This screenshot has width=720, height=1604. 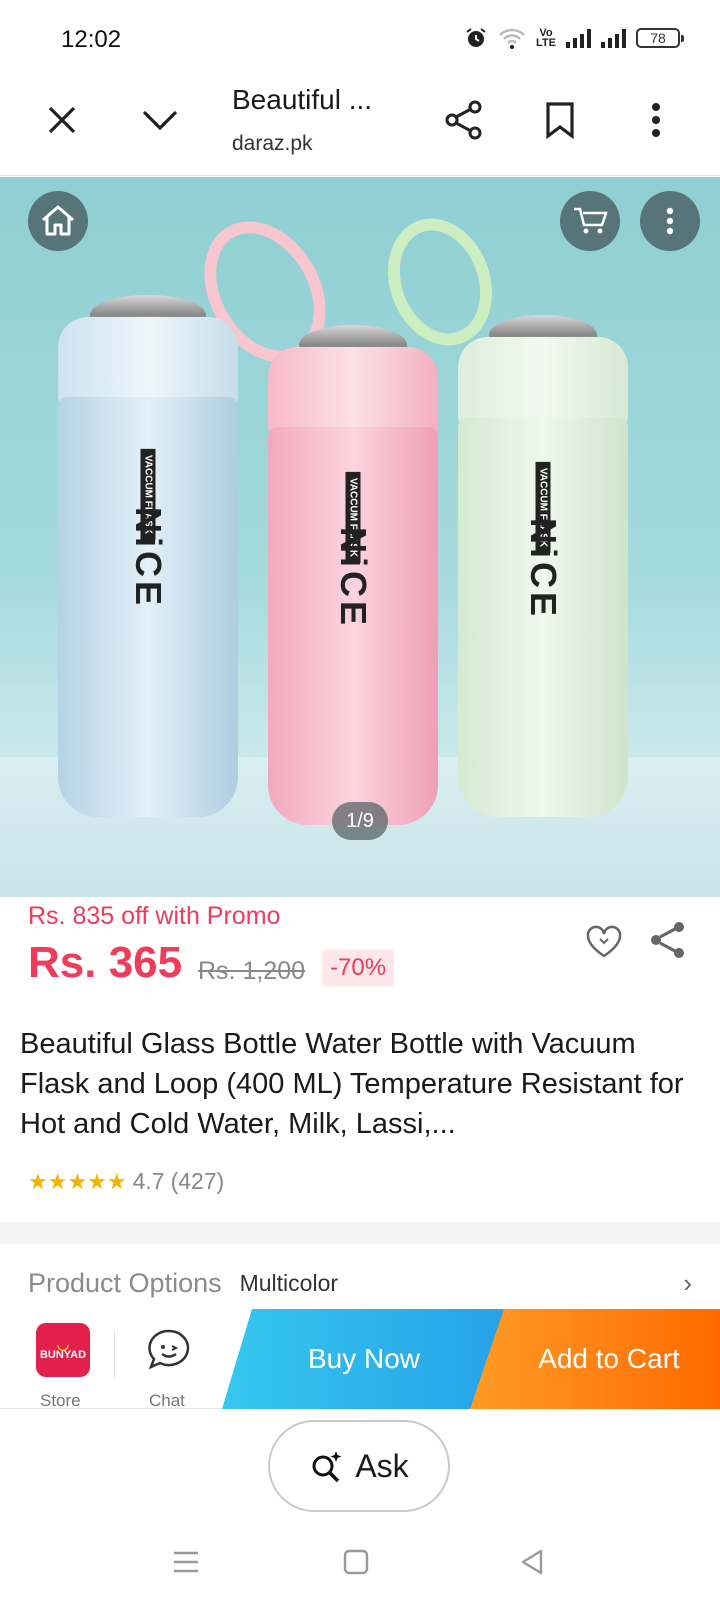 What do you see at coordinates (63, 1344) in the screenshot?
I see `store-logo-icon: ◡` at bounding box center [63, 1344].